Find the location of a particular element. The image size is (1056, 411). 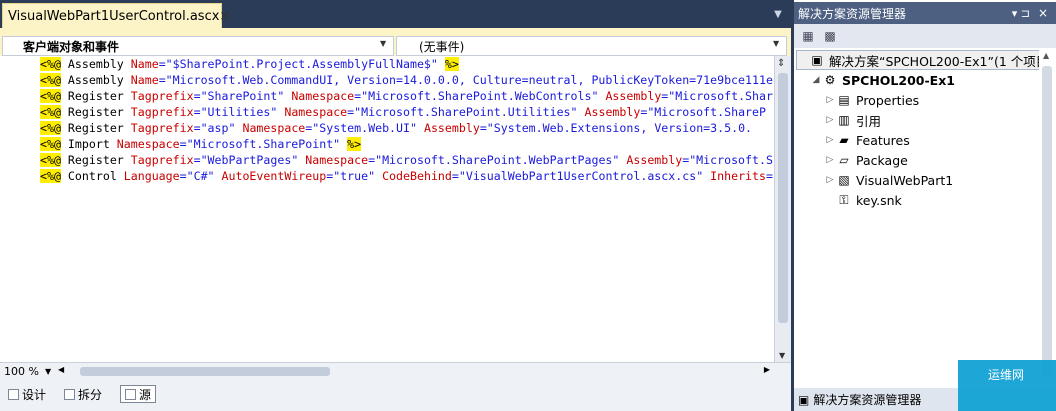

code-token: ="Microsoft.Shar is located at coordinates (717, 96).